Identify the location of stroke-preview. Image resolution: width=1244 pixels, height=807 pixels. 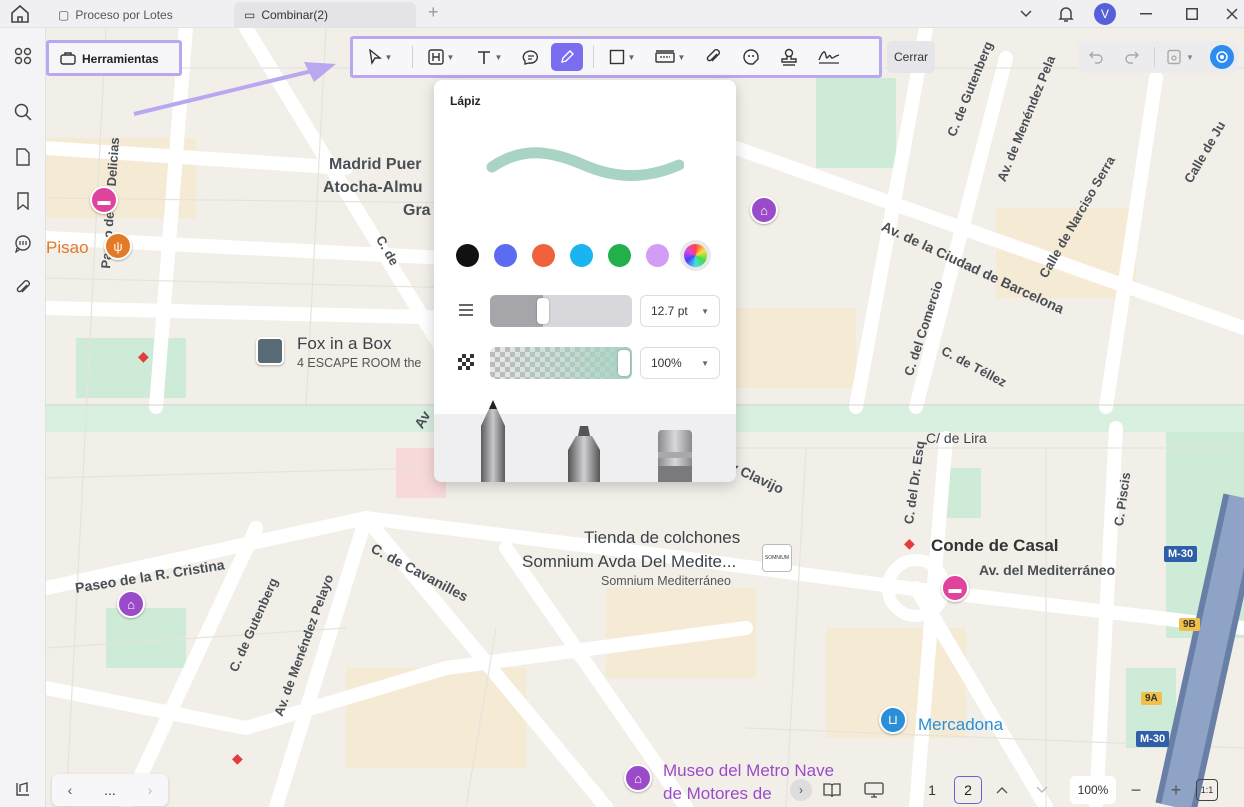
(585, 164).